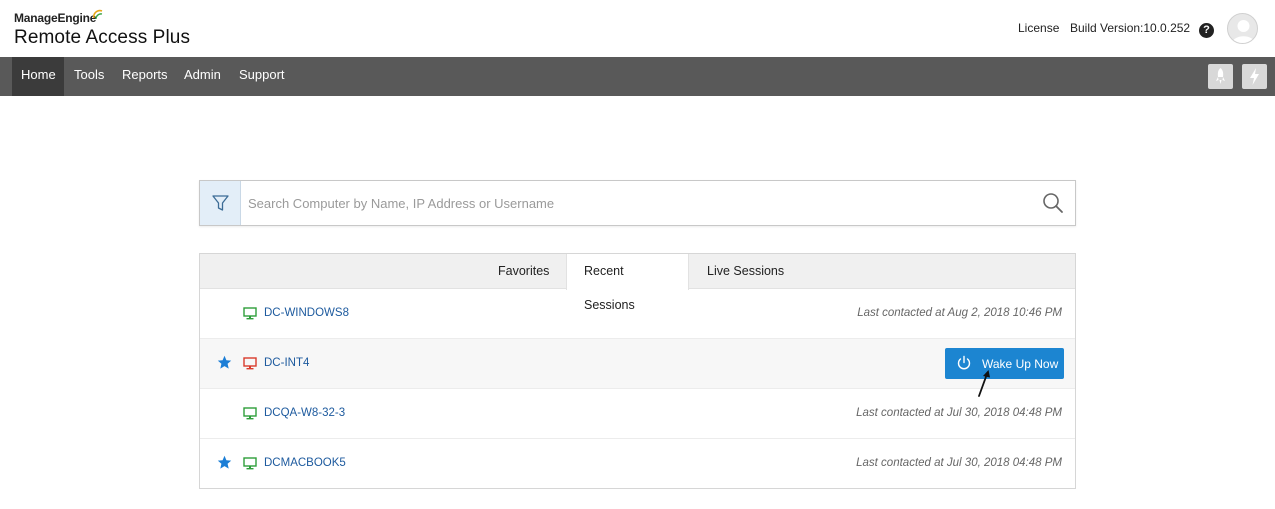 Image resolution: width=1275 pixels, height=509 pixels. I want to click on rocket-icon, so click(1220, 76).